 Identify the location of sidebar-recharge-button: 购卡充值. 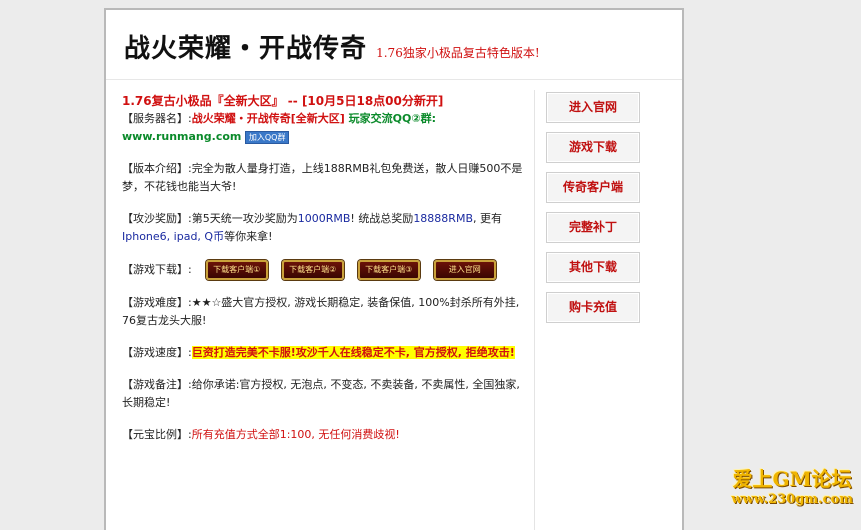
(593, 307).